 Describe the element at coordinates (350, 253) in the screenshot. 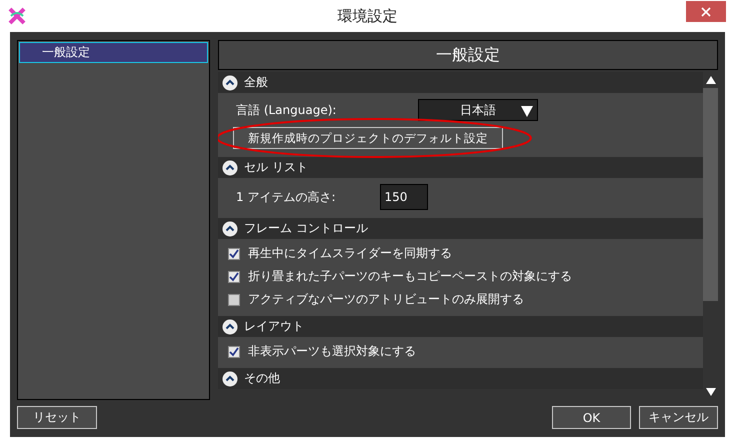

I see `checkbox-label: 再生中にタイムスライダーを同期する` at that location.